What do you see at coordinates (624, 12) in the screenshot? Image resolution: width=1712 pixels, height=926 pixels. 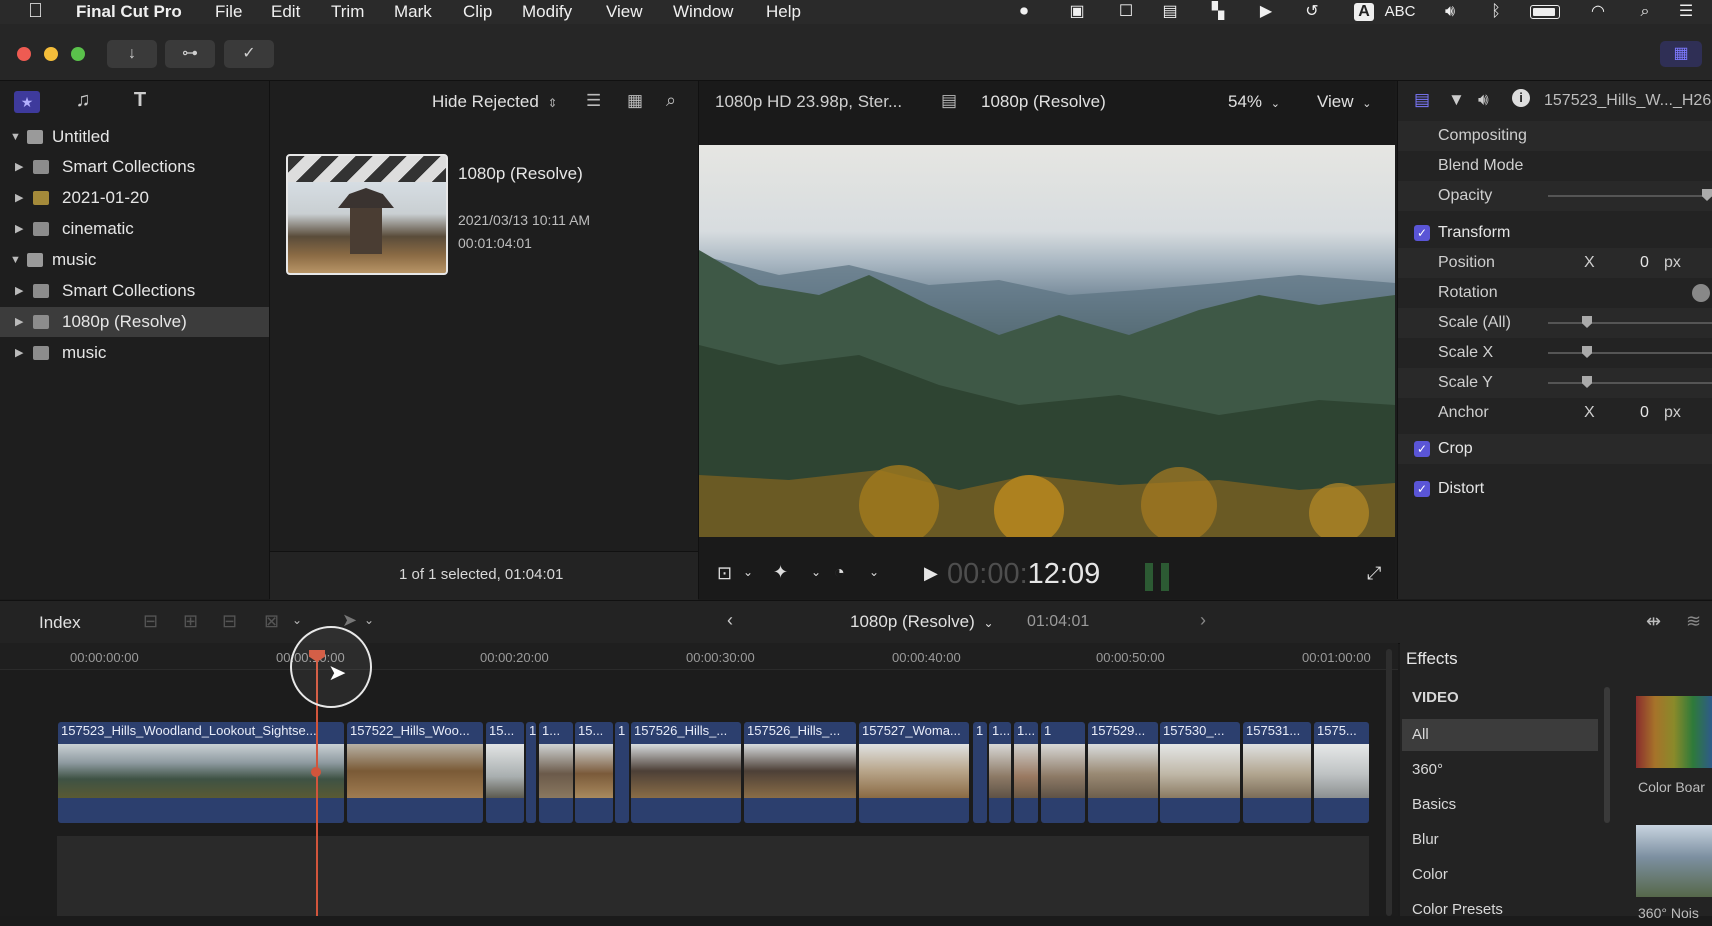 I see `menu-view: View` at bounding box center [624, 12].